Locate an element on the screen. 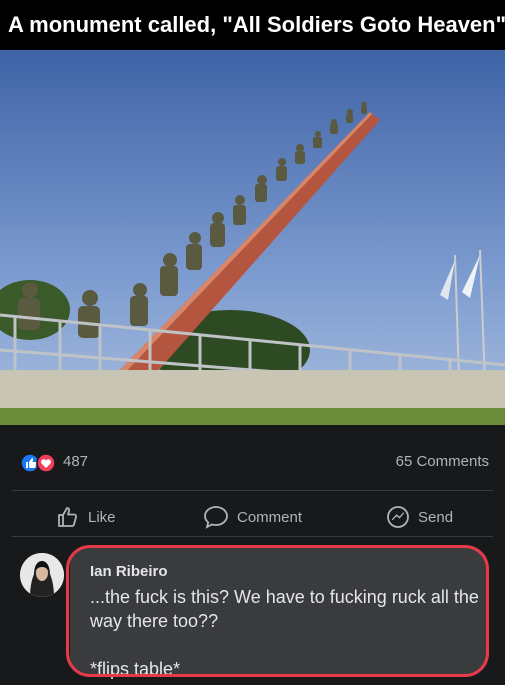  divider-bottom is located at coordinates (252, 536).